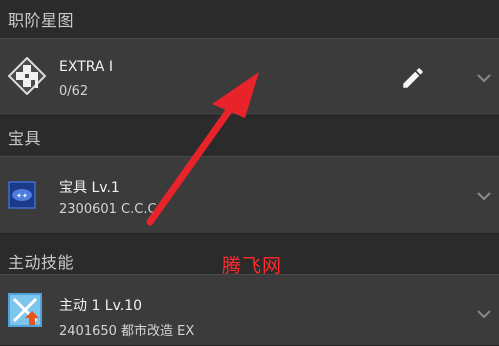 Image resolution: width=499 pixels, height=346 pixels. What do you see at coordinates (27, 76) in the screenshot?
I see `dpad-icon` at bounding box center [27, 76].